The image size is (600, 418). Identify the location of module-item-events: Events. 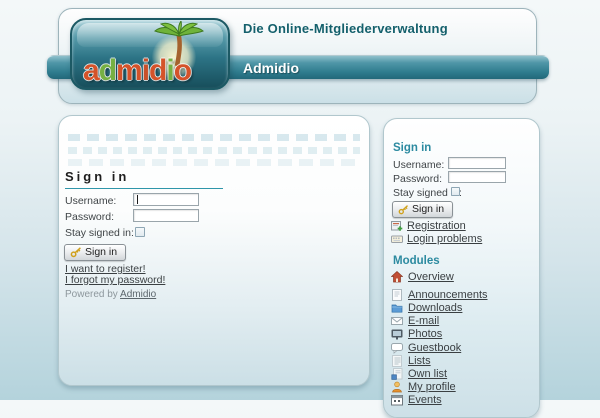
(439, 400).